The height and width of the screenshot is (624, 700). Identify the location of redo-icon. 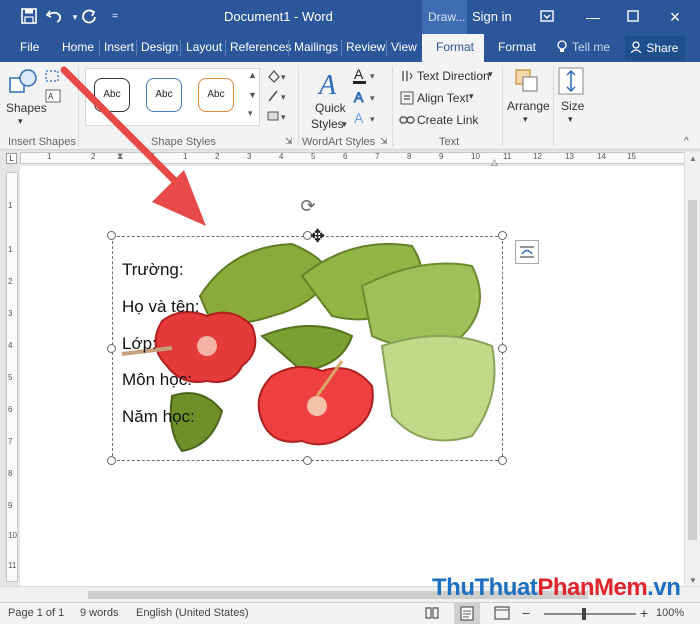
(89, 17).